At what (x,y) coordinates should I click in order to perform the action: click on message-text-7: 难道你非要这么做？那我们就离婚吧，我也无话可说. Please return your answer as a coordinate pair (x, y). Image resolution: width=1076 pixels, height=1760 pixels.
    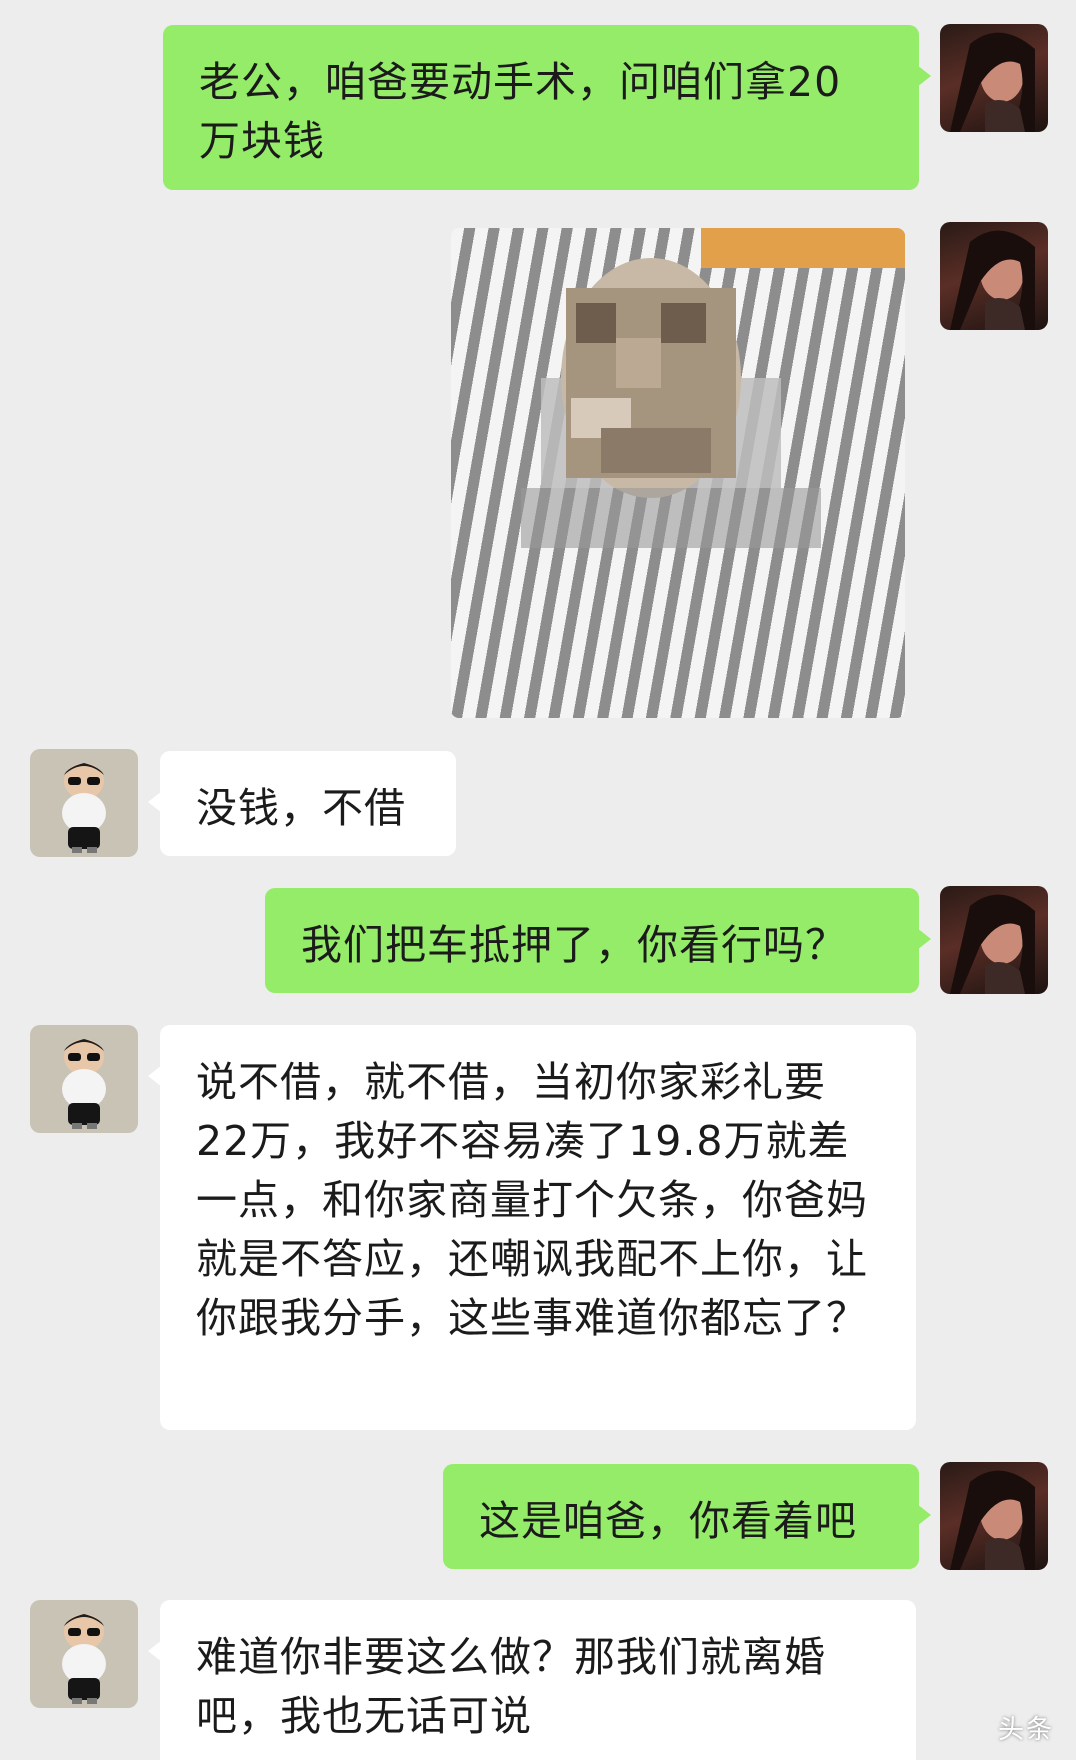
    Looking at the image, I should click on (511, 1686).